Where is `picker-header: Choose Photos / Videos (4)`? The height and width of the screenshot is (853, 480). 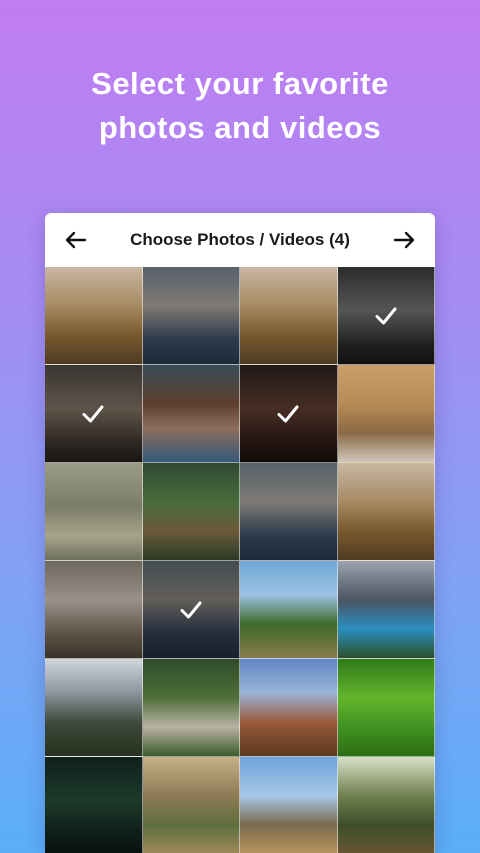 picker-header: Choose Photos / Videos (4) is located at coordinates (240, 240).